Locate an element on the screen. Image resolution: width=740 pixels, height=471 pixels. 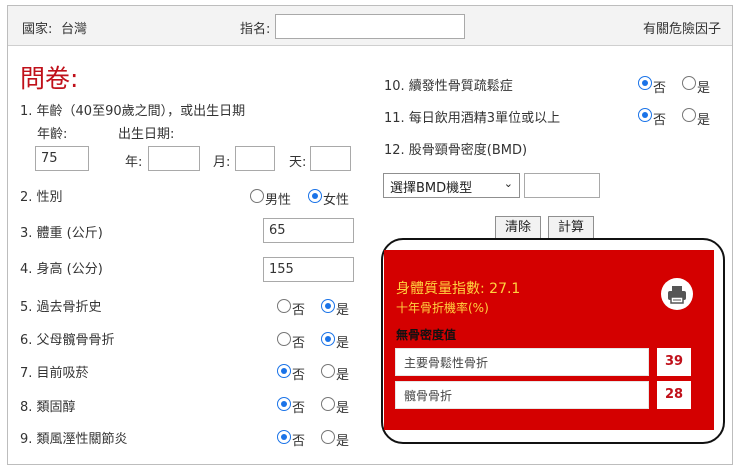
q10-yes-radio is located at coordinates (689, 83).